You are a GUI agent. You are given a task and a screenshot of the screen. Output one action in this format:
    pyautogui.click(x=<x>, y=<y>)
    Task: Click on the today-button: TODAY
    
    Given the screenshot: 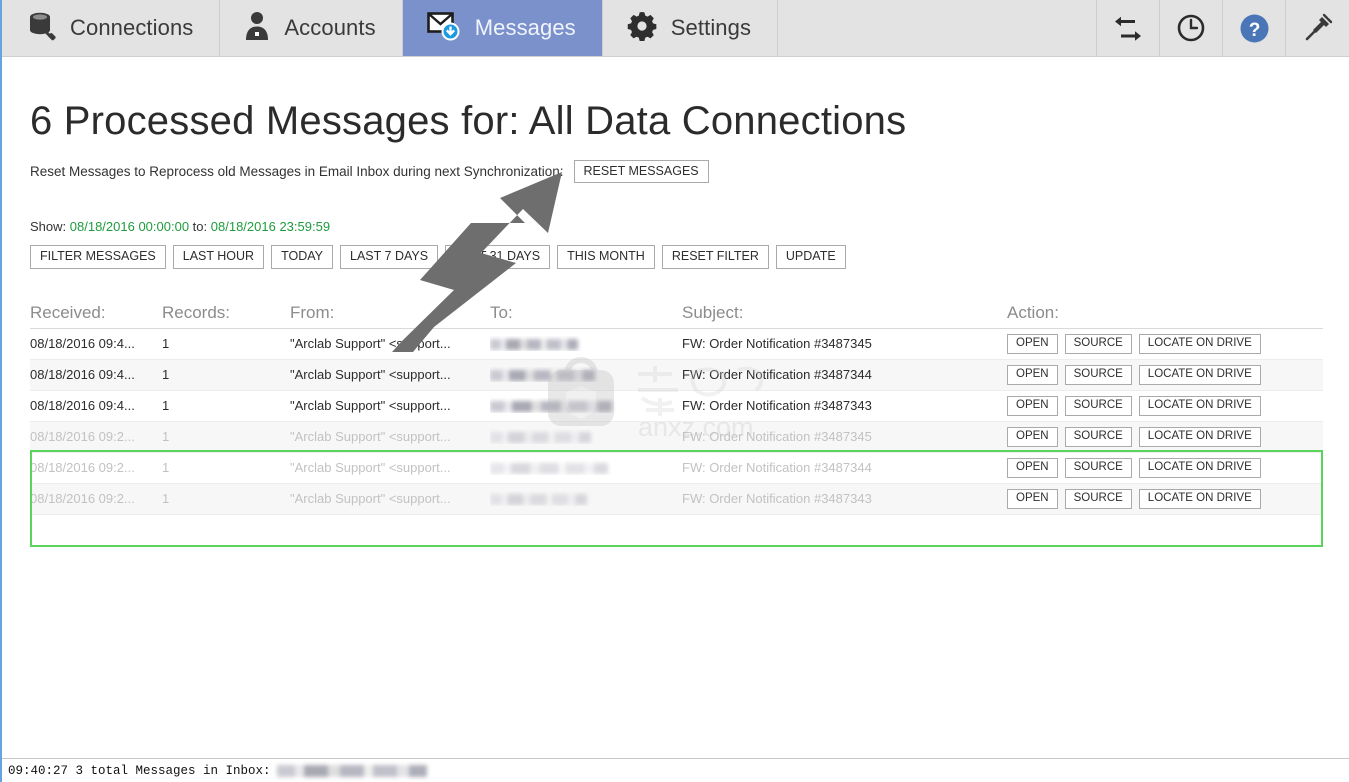 What is the action you would take?
    pyautogui.click(x=302, y=257)
    